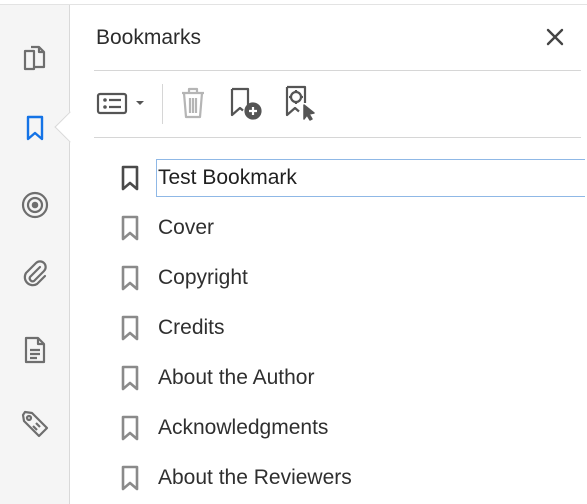 The height and width of the screenshot is (504, 587). I want to click on options-menu-icon, so click(124, 105).